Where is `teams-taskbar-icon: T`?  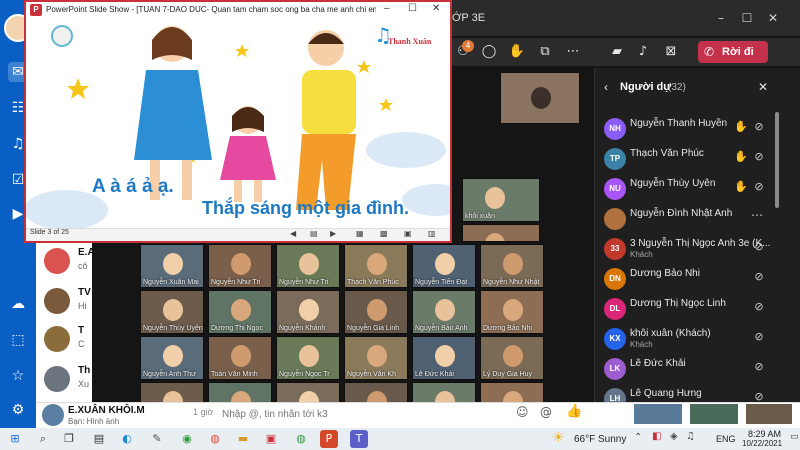 teams-taskbar-icon: T is located at coordinates (359, 439).